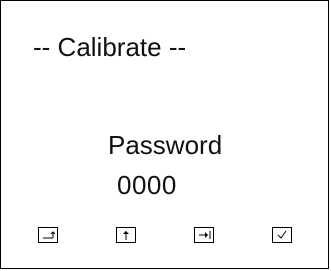 The height and width of the screenshot is (271, 331). What do you see at coordinates (110, 47) in the screenshot?
I see `screen-title: -- Calibrate --` at bounding box center [110, 47].